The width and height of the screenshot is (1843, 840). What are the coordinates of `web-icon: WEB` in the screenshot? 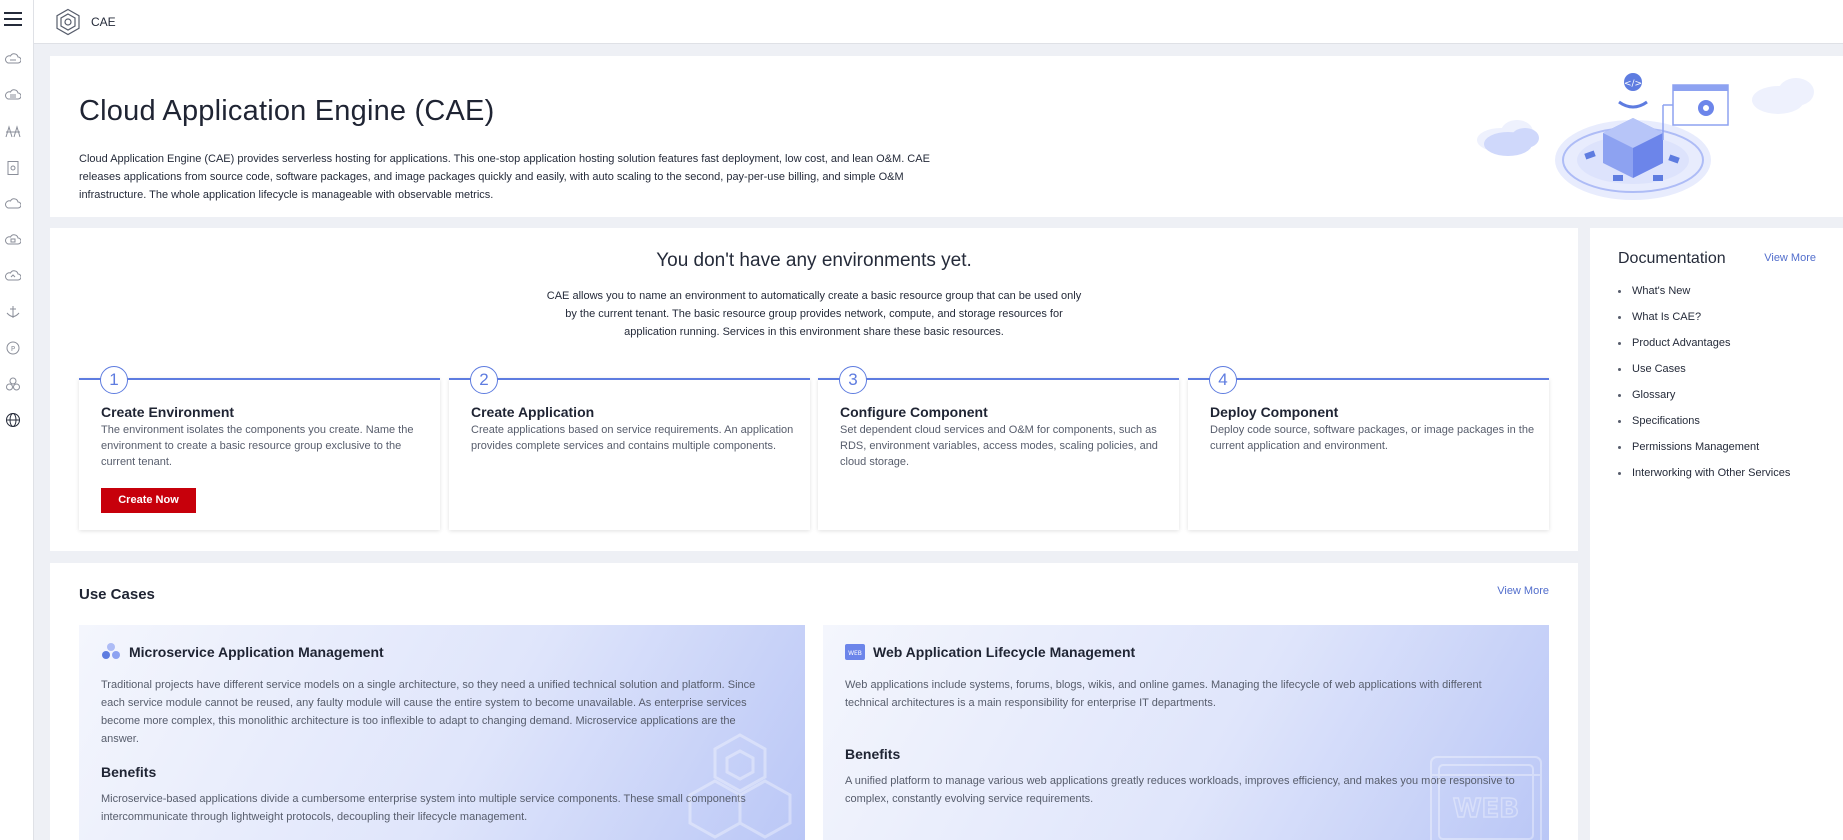 It's located at (855, 652).